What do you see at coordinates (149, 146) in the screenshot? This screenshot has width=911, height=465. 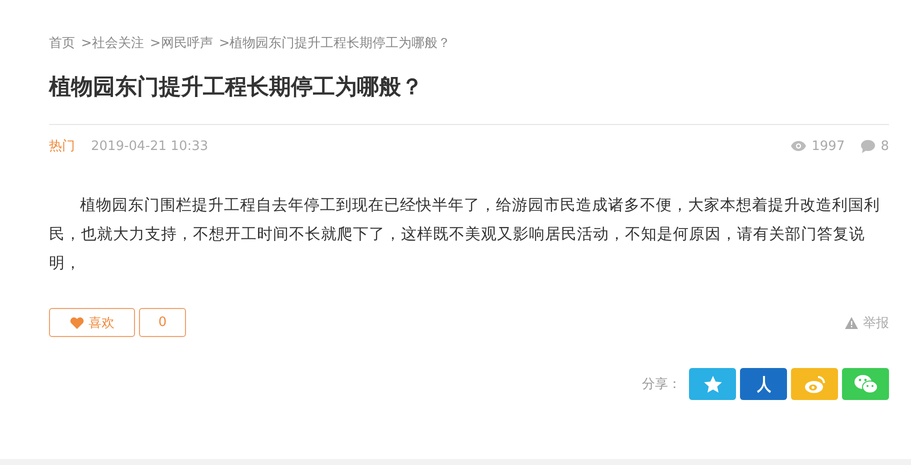 I see `publish-date: 2019-04-21 10:33` at bounding box center [149, 146].